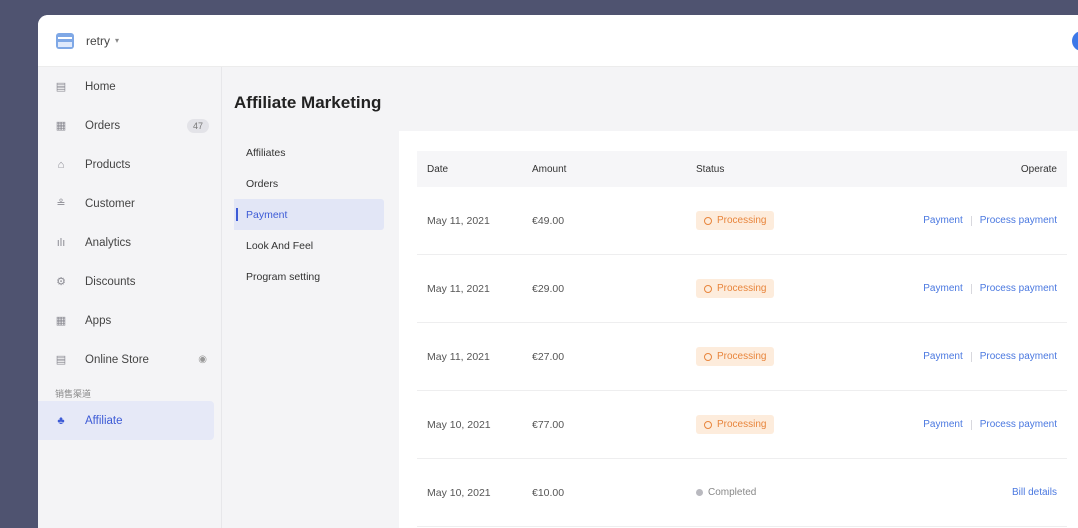 This screenshot has height=528, width=1078. Describe the element at coordinates (548, 492) in the screenshot. I see `row-amount: €10.00` at that location.